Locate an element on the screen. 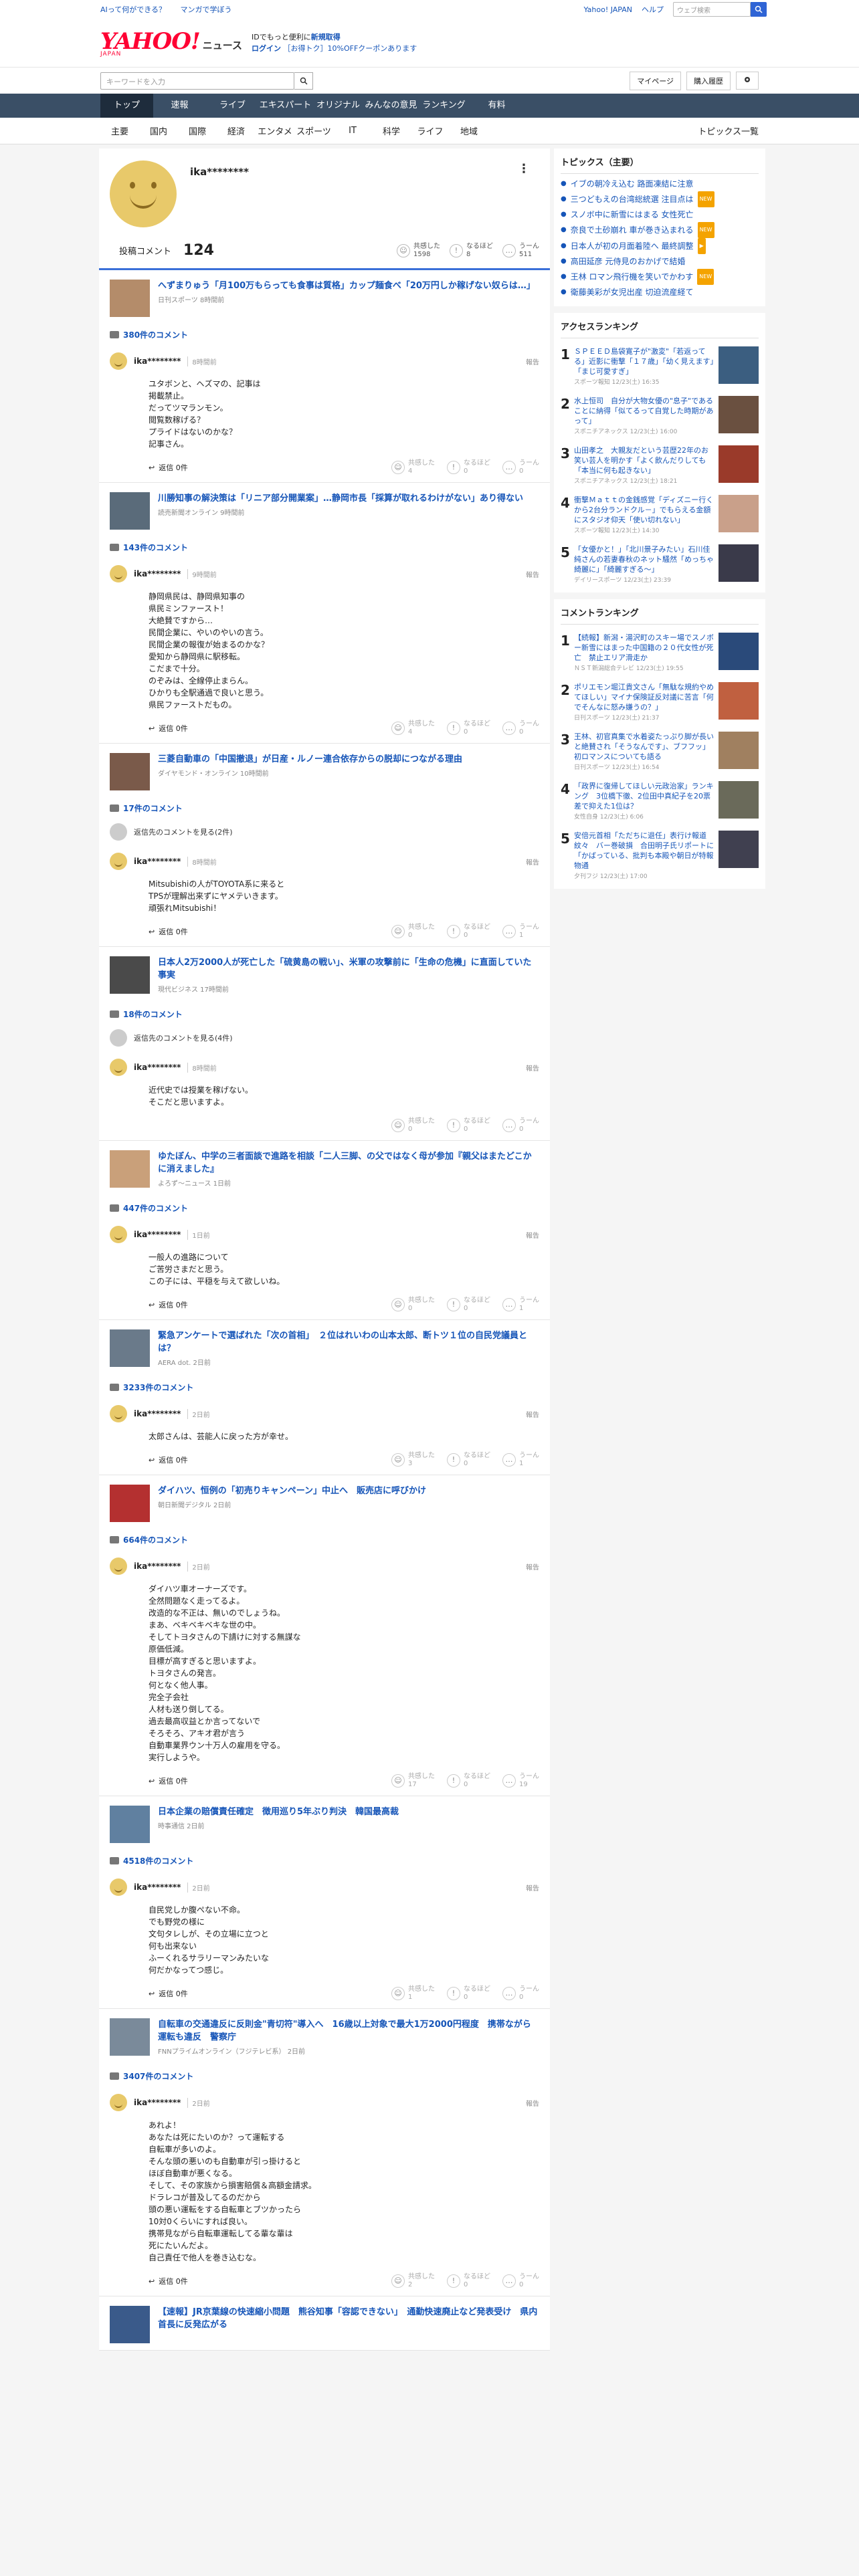 The width and height of the screenshot is (859, 2576). see-parent-comment: 返信先のコメントを見る(2件) is located at coordinates (324, 832).